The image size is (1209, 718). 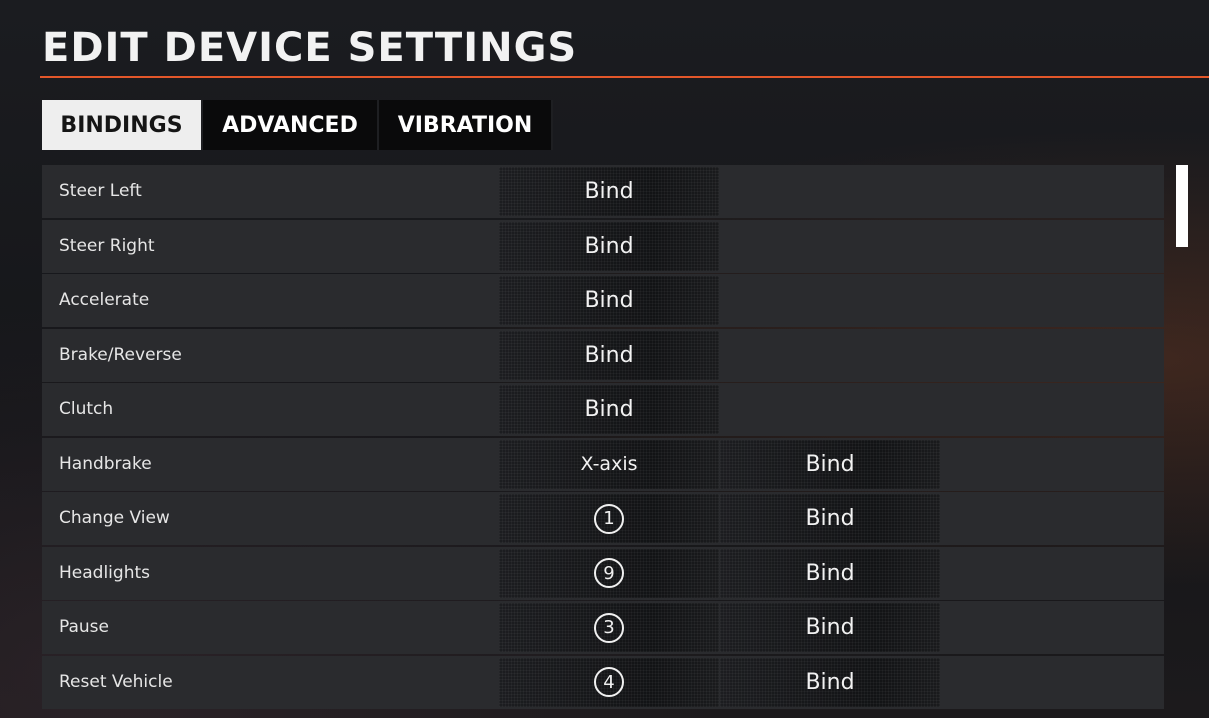 I want to click on page-title: EDIT DEVICE SETTINGS, so click(x=310, y=48).